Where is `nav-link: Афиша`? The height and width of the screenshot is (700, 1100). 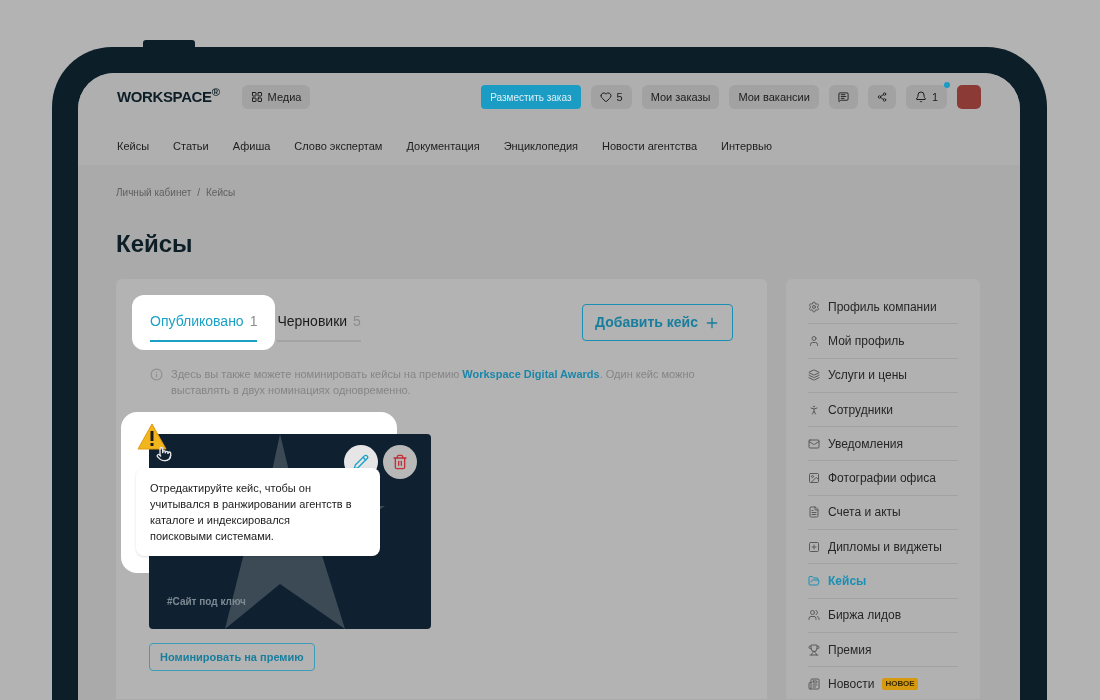
nav-link: Афиша is located at coordinates (251, 146).